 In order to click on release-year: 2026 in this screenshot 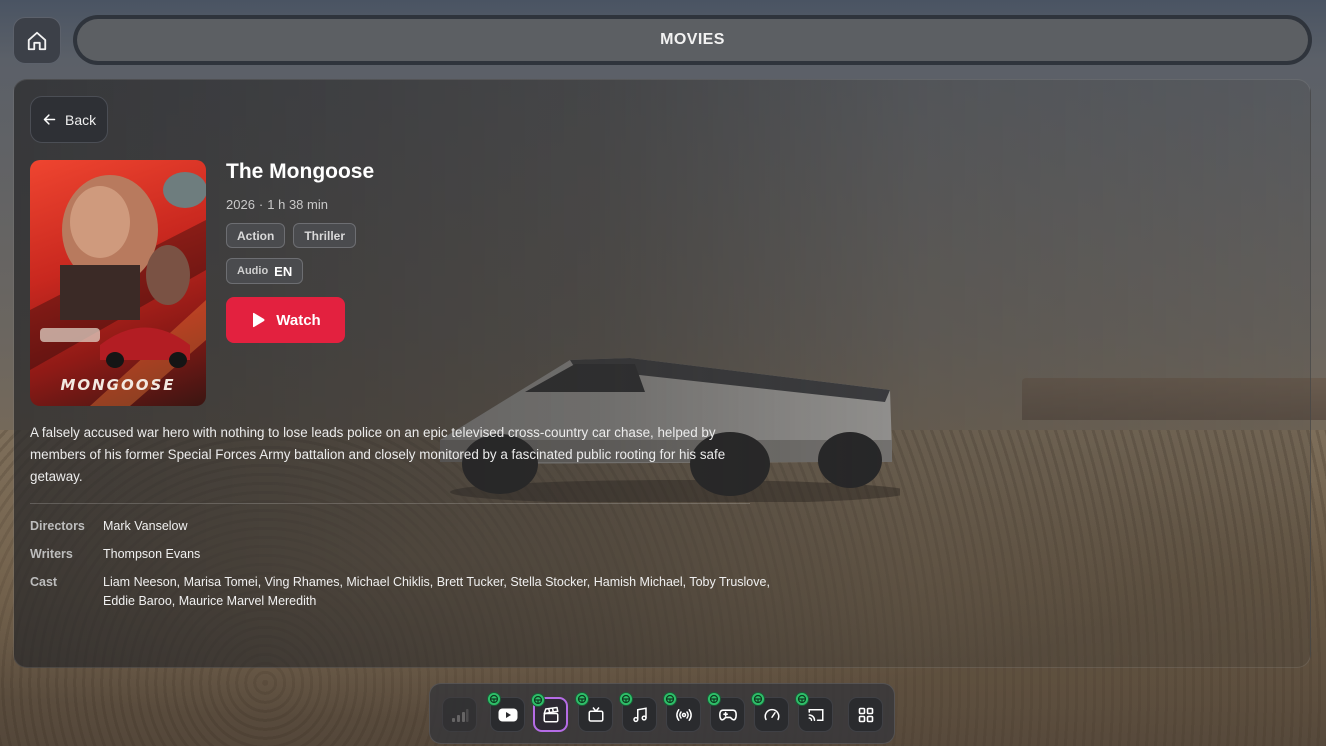, I will do `click(240, 204)`.